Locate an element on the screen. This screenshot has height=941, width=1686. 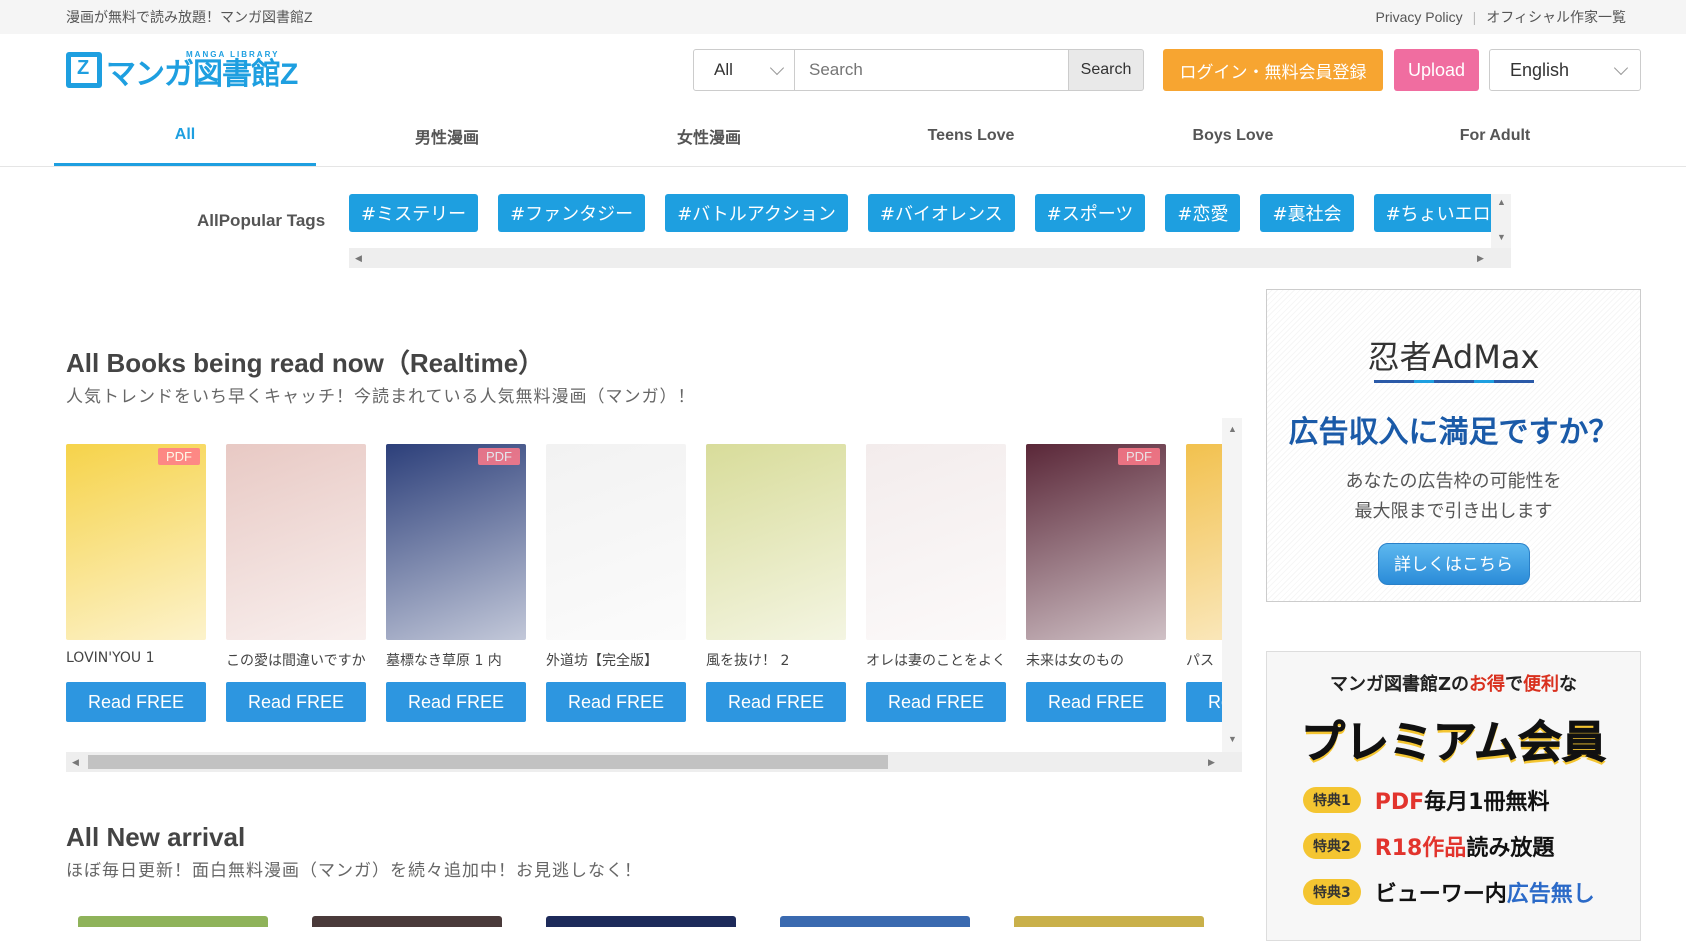
login-register-button: ログイン・無料会員登録 is located at coordinates (1273, 70).